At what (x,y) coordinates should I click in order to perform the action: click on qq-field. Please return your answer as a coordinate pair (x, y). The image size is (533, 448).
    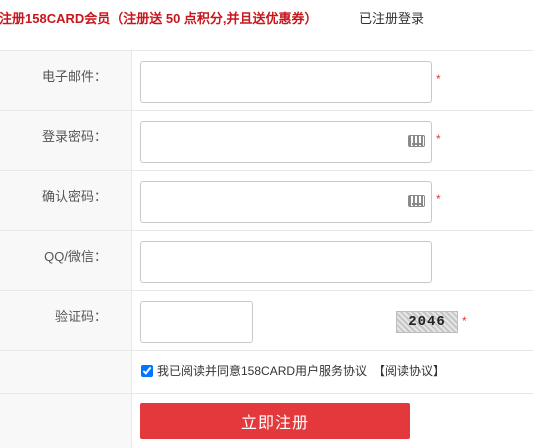
    Looking at the image, I should click on (286, 262).